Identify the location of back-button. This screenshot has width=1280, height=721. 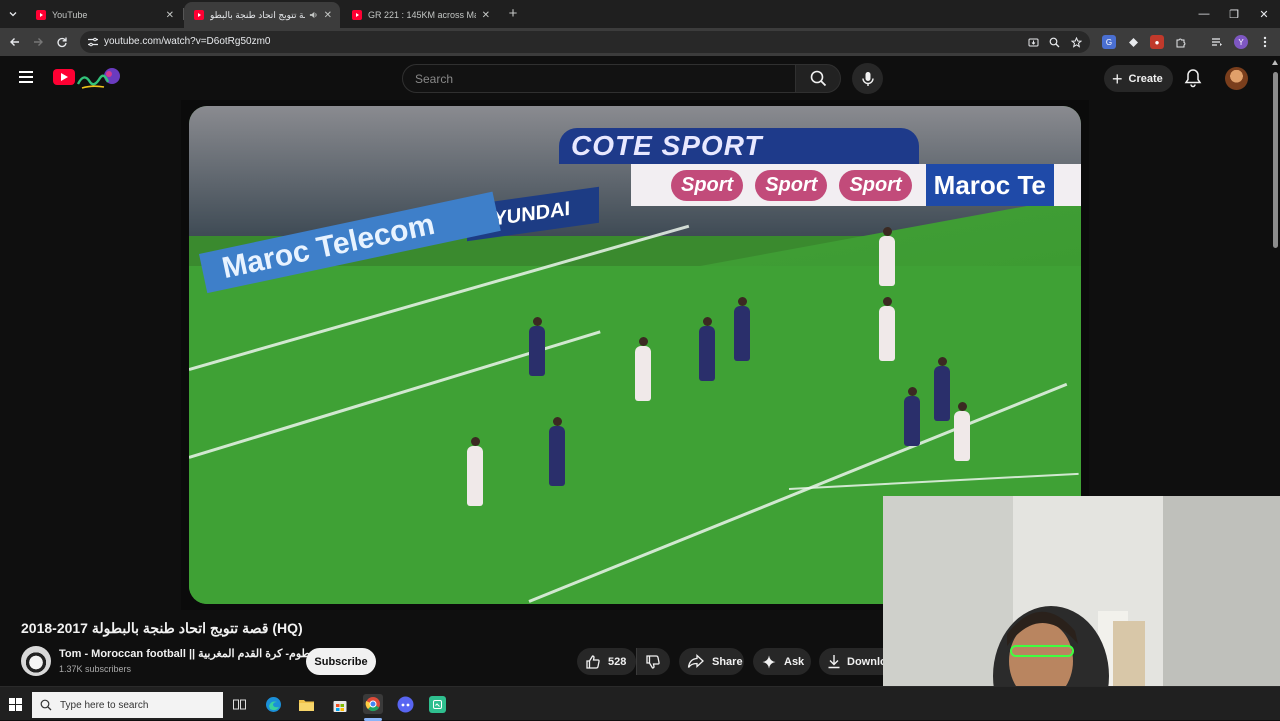
(15, 42).